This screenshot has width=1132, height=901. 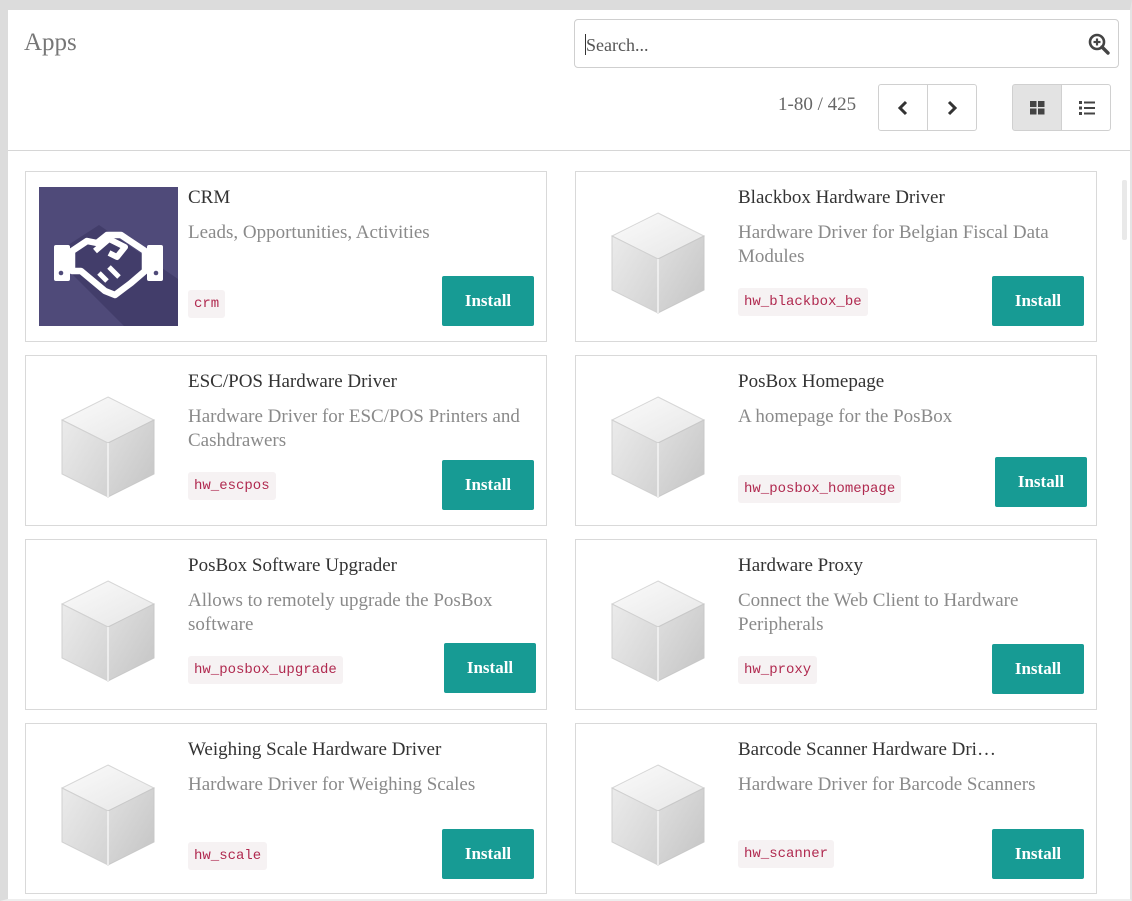 What do you see at coordinates (232, 486) in the screenshot?
I see `technical-name: hw_escpos` at bounding box center [232, 486].